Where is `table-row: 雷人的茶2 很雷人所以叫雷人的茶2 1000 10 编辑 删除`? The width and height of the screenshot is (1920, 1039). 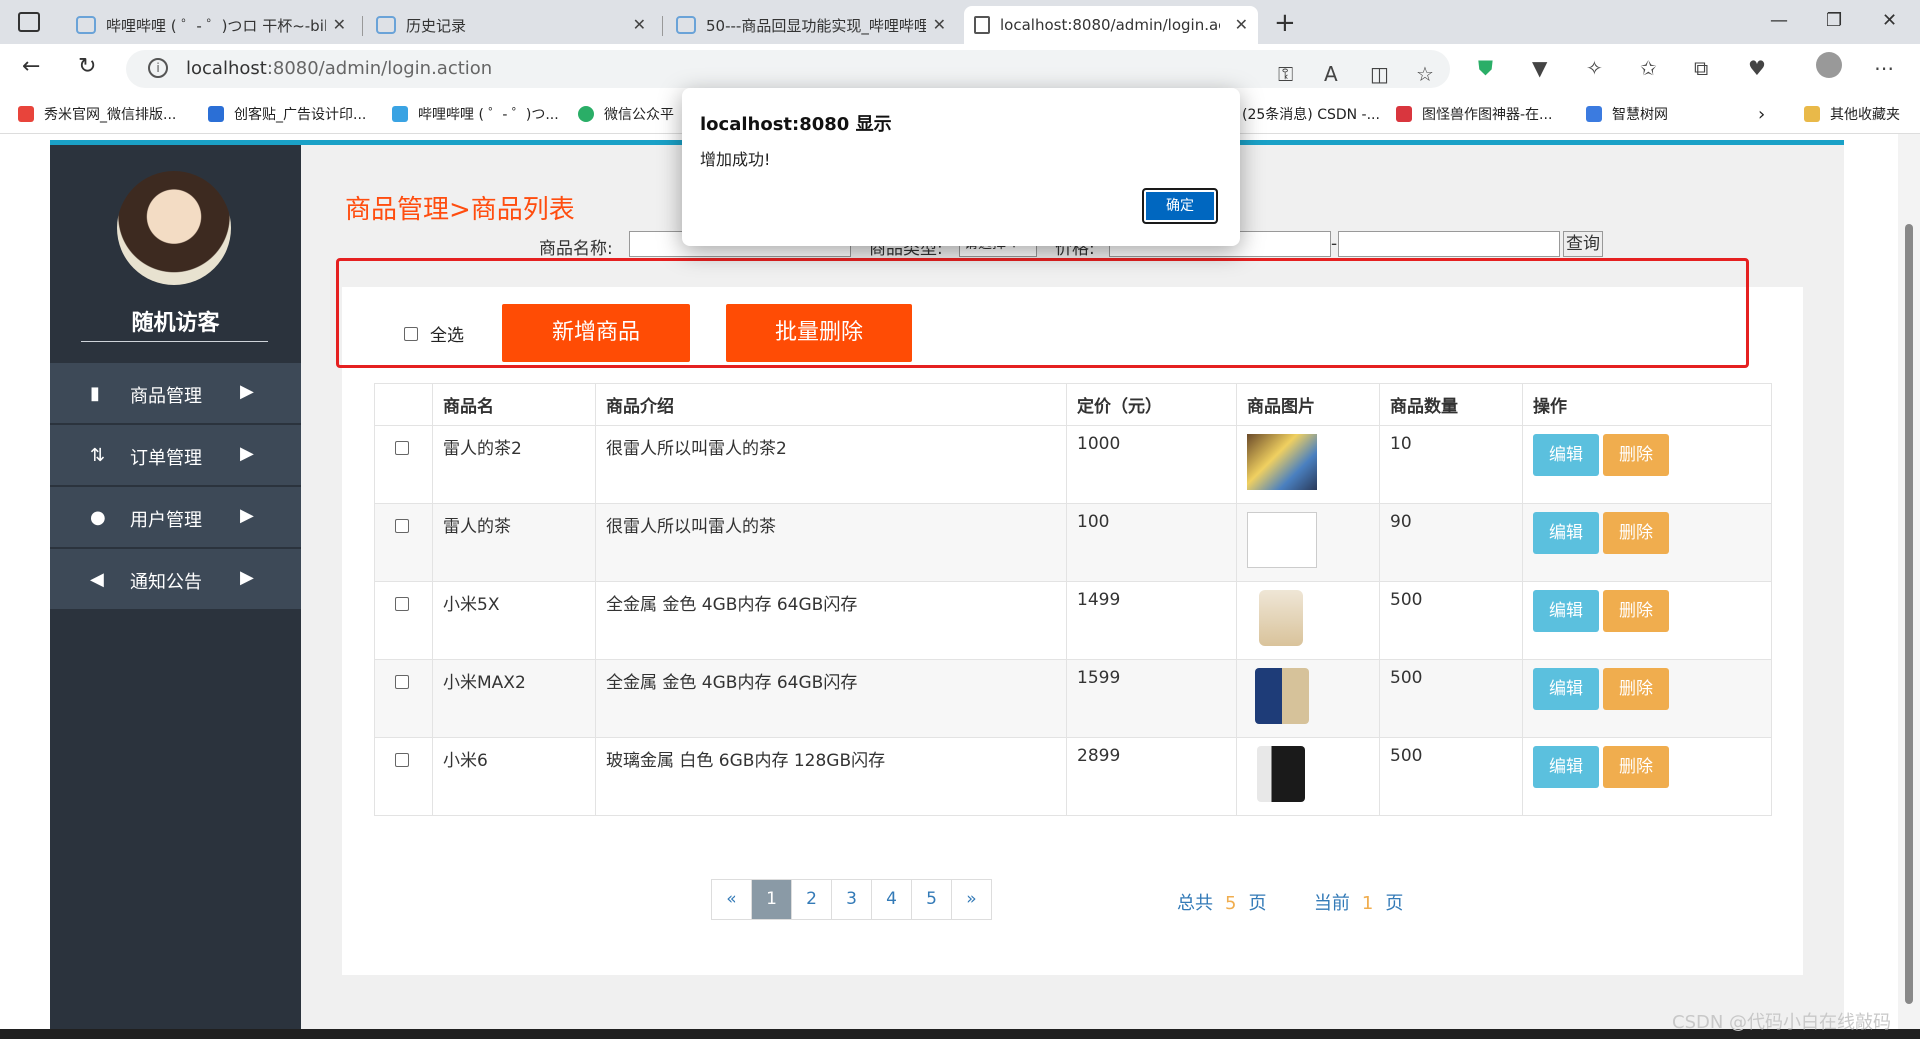 table-row: 雷人的茶2 很雷人所以叫雷人的茶2 1000 10 编辑 删除 is located at coordinates (1073, 464).